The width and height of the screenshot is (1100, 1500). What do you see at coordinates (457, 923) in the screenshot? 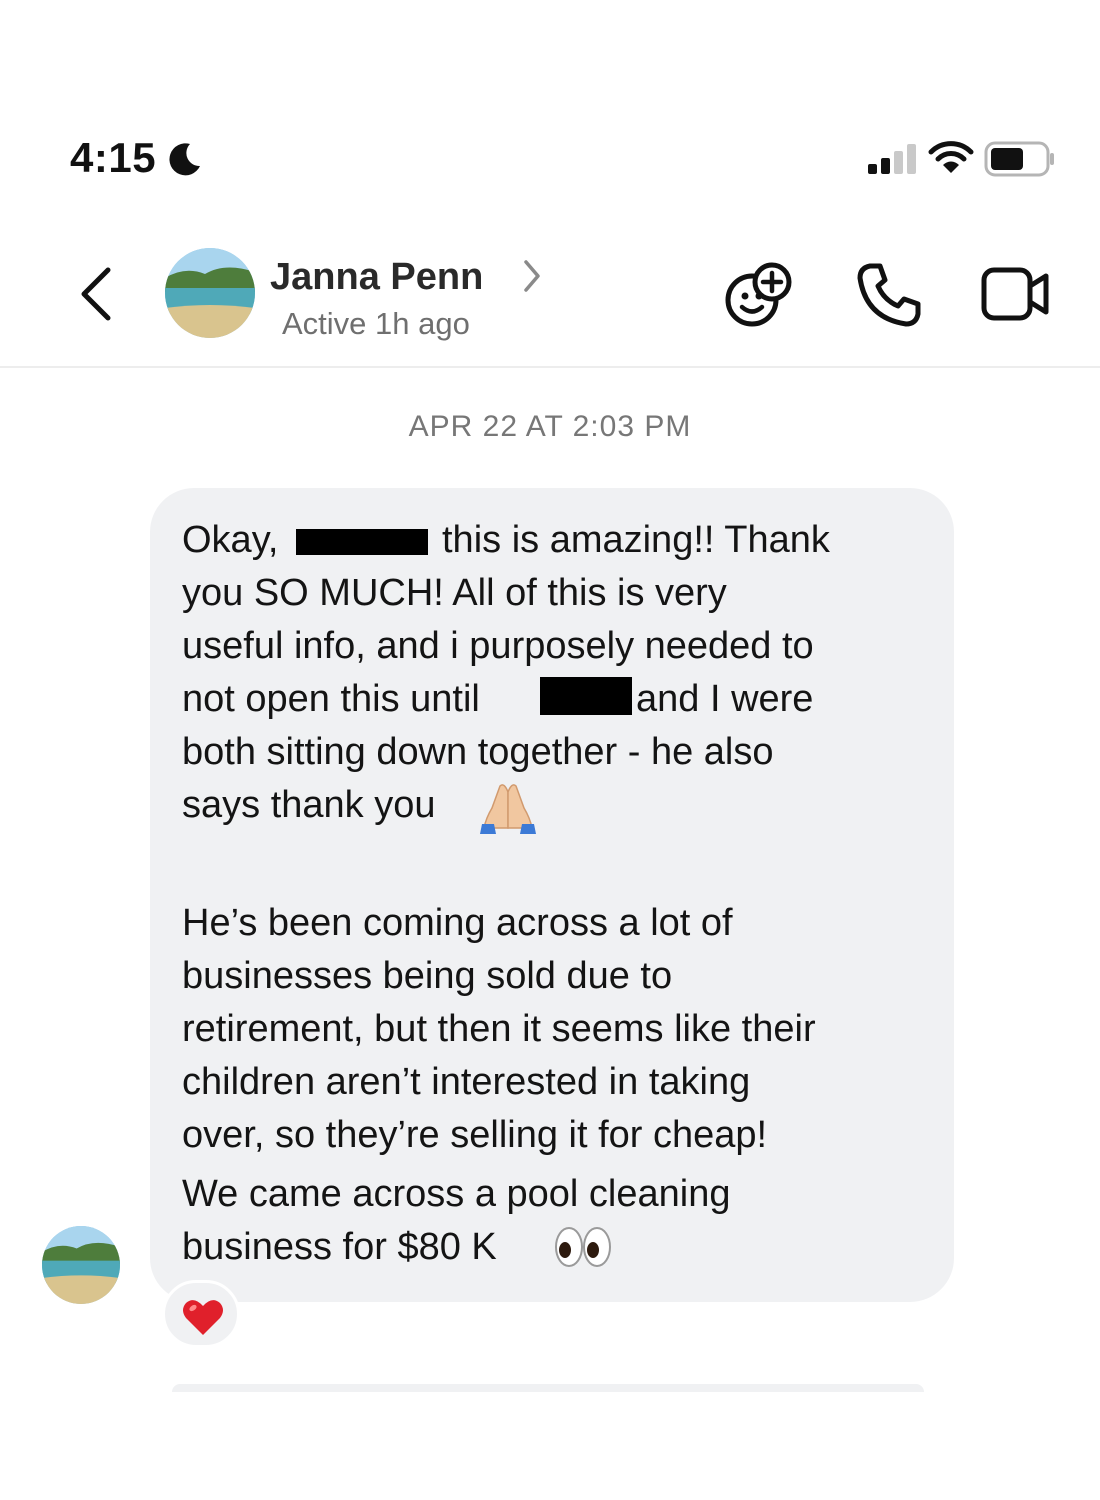
I see `message-text-line: He’s been coming across a lot of` at bounding box center [457, 923].